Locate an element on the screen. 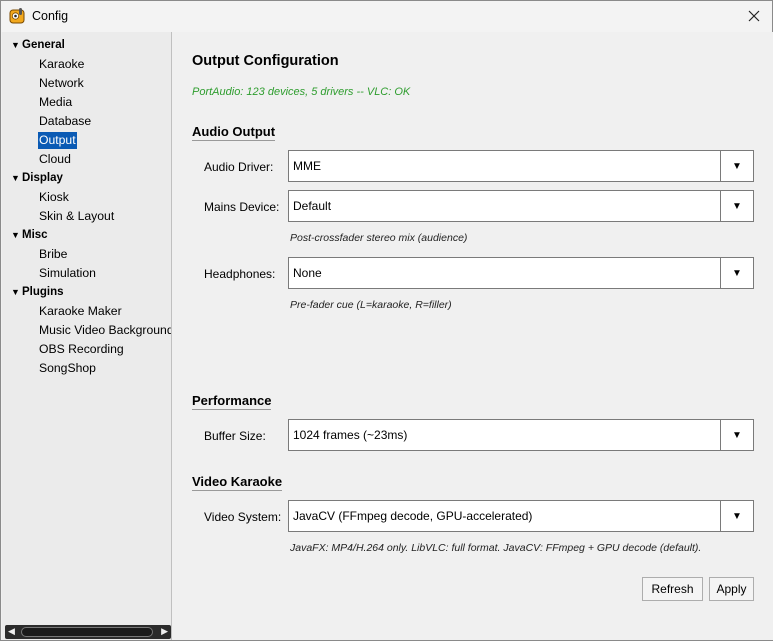 Image resolution: width=773 pixels, height=641 pixels. close-icon is located at coordinates (754, 16).